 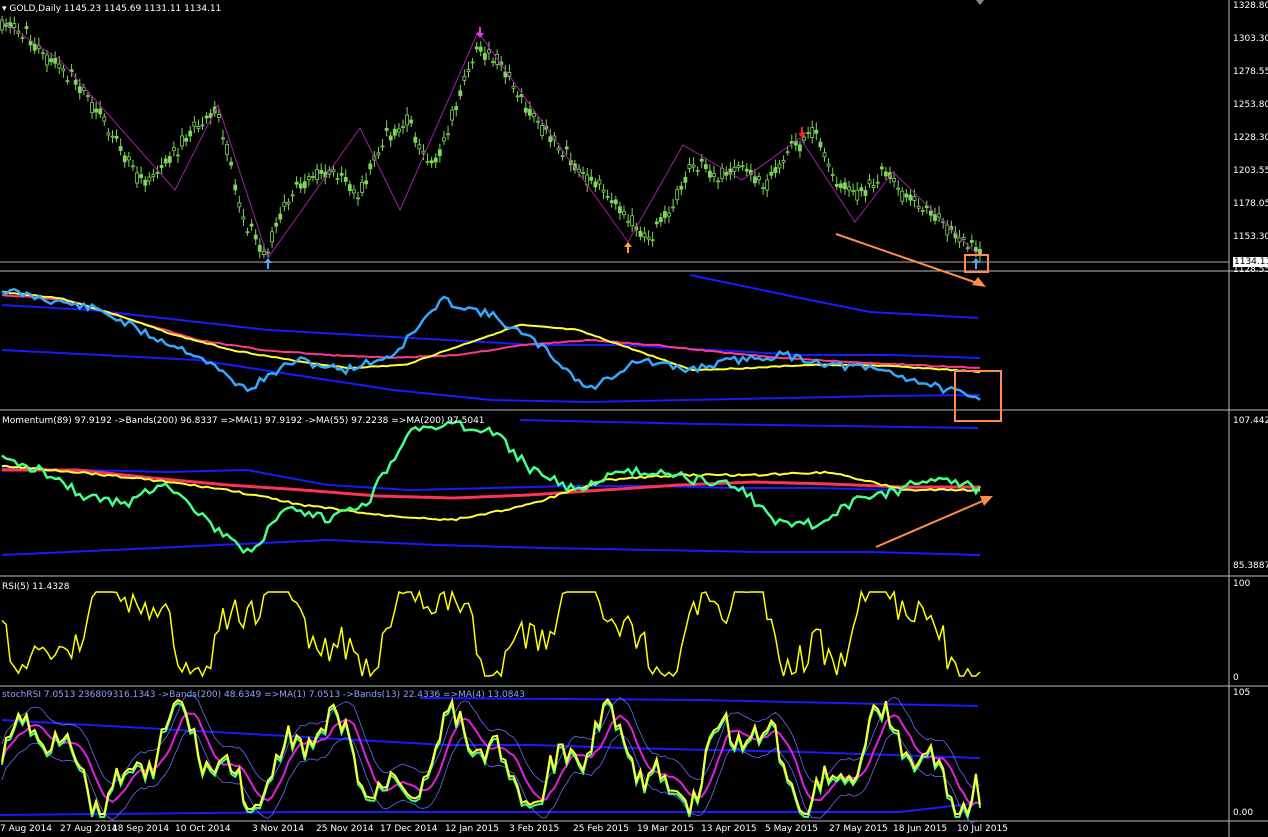 I want to click on time-axis-label: 27 May 2015, so click(x=858, y=829).